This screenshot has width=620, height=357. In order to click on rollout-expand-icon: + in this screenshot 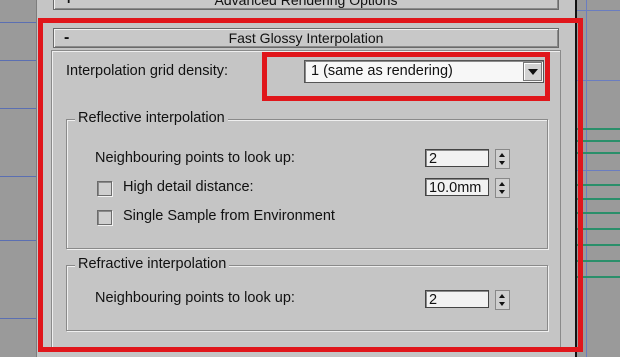, I will do `click(68, 4)`.